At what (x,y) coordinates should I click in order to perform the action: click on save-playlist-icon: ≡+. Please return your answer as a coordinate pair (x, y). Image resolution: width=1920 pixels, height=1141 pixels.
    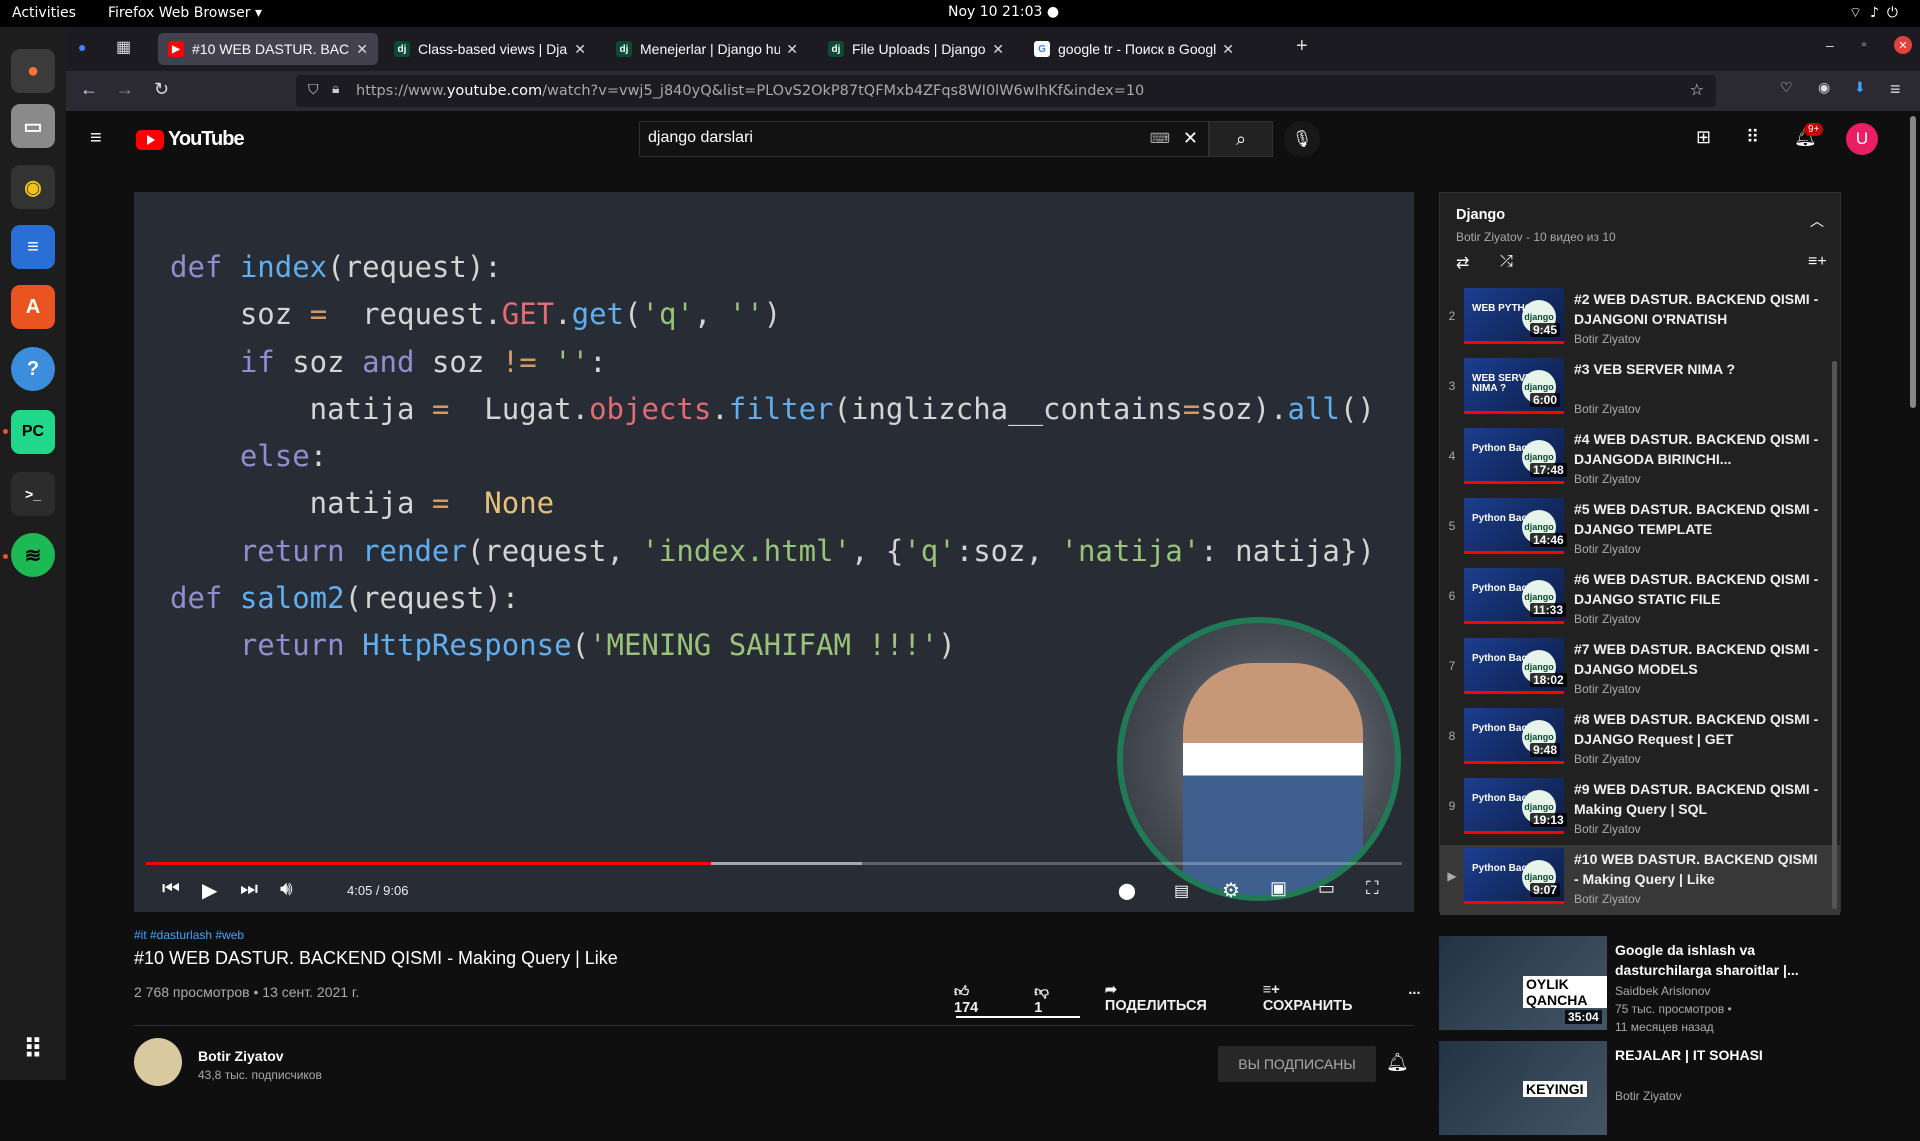
    Looking at the image, I should click on (1817, 262).